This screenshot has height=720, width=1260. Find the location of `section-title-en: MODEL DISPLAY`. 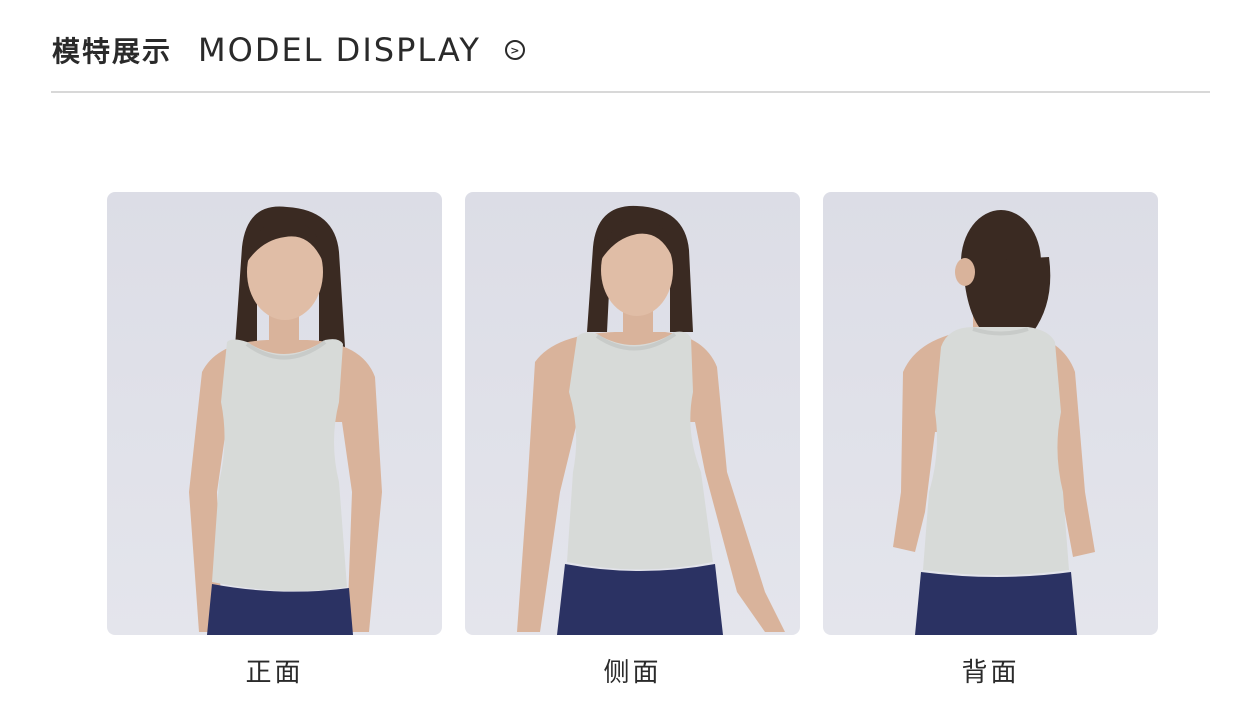

section-title-en: MODEL DISPLAY is located at coordinates (339, 50).